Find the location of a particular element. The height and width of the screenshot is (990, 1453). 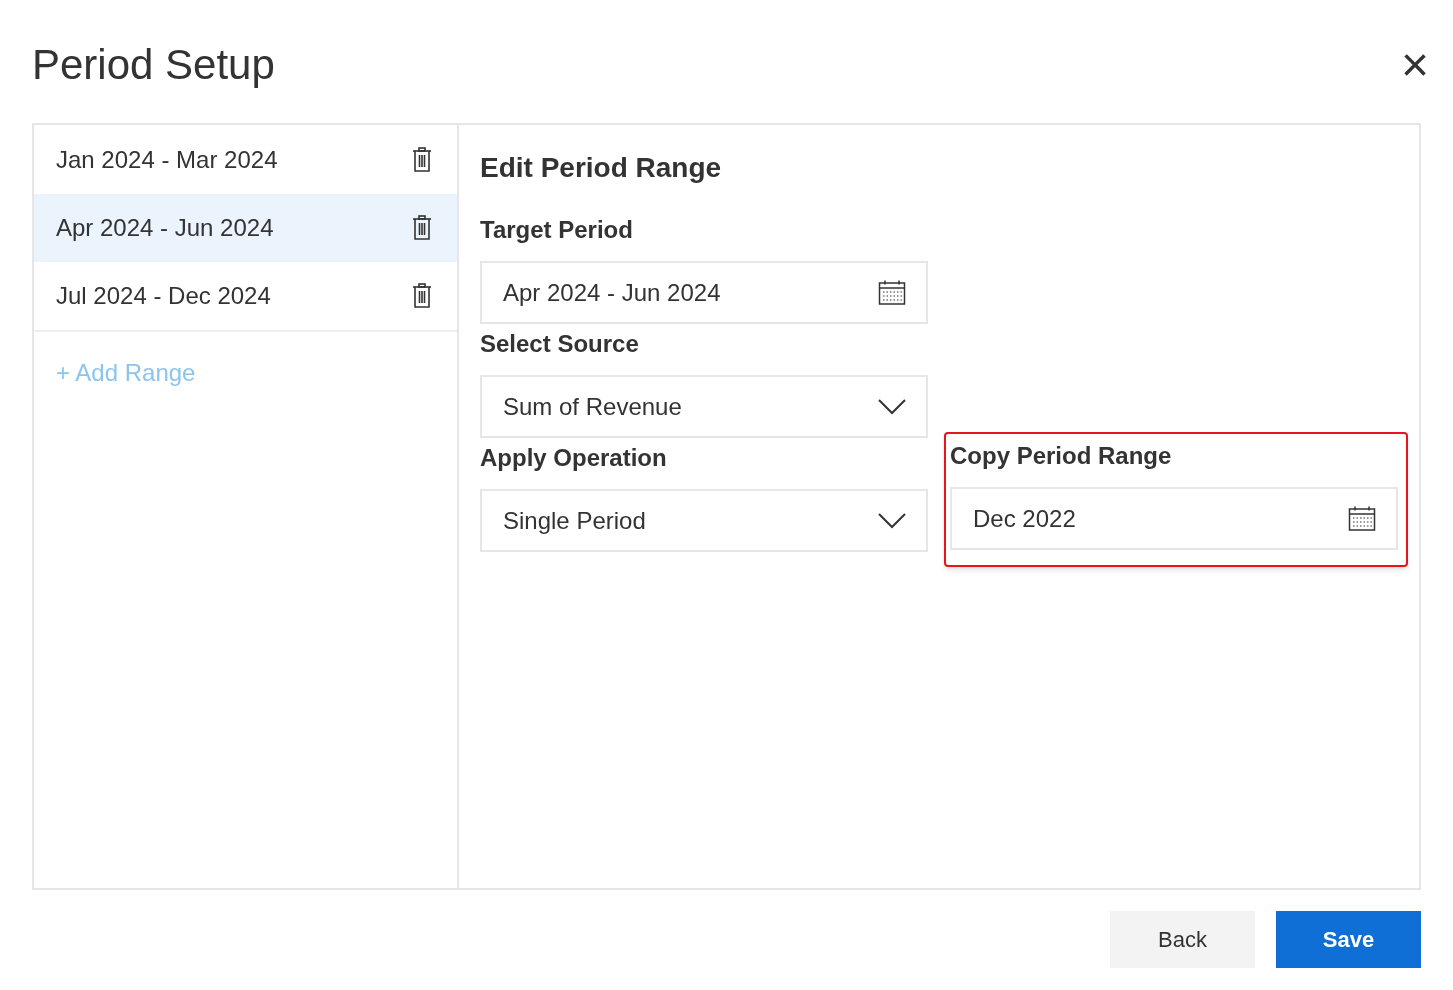

range-item: Apr 2024 - Jun 2024 is located at coordinates (245, 228).